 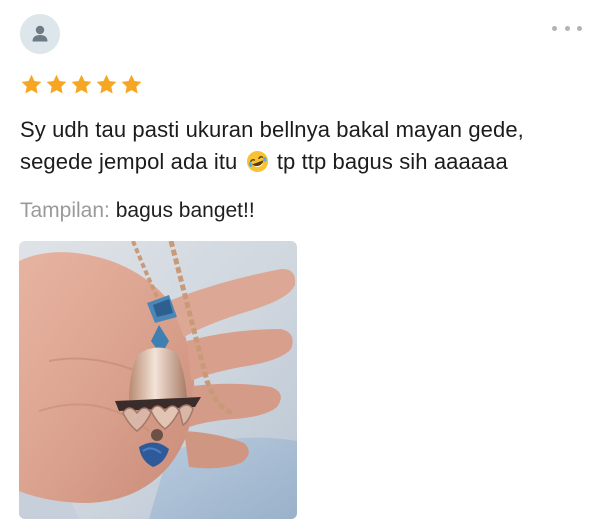 What do you see at coordinates (392, 161) in the screenshot?
I see `review-text-after-emoji: tp ttp bagus sih aaaaaa` at bounding box center [392, 161].